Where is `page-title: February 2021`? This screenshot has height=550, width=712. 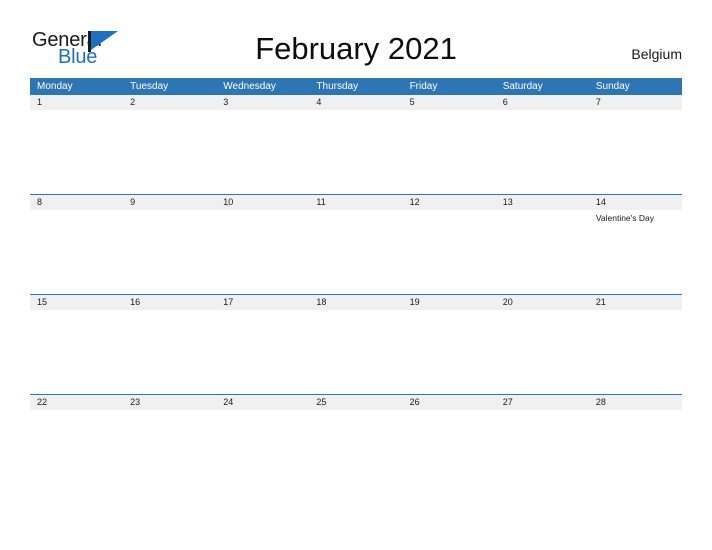
page-title: February 2021 is located at coordinates (356, 48).